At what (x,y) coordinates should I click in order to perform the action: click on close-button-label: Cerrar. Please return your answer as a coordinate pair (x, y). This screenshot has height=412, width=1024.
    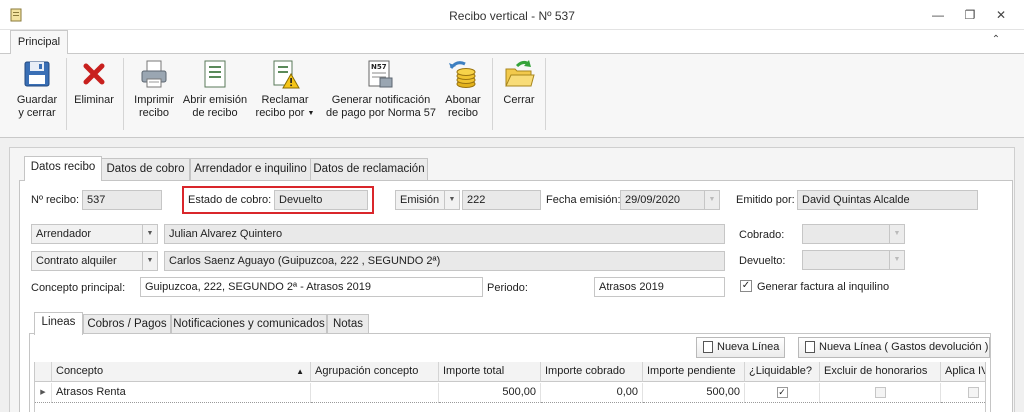
    Looking at the image, I should click on (519, 100).